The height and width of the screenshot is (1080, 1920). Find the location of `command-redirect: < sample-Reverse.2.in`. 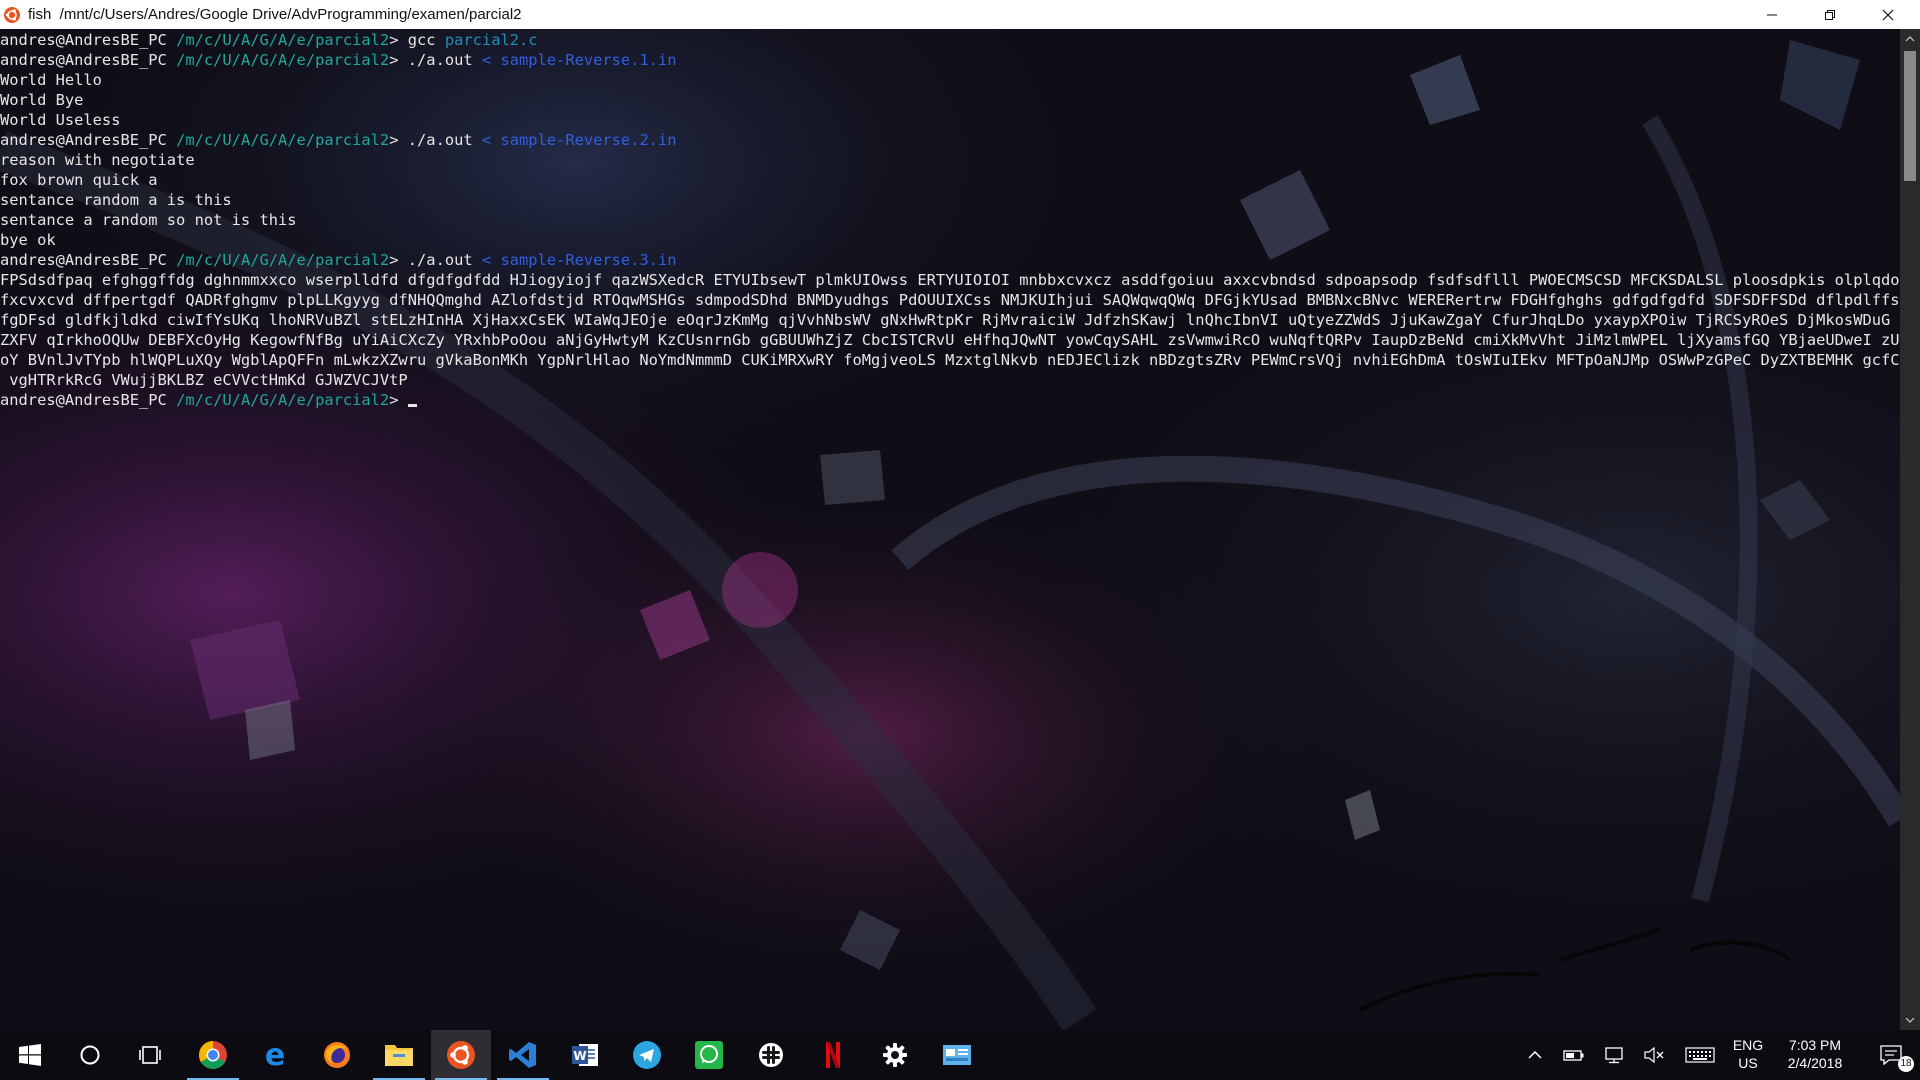

command-redirect: < sample-Reverse.2.in is located at coordinates (579, 140).